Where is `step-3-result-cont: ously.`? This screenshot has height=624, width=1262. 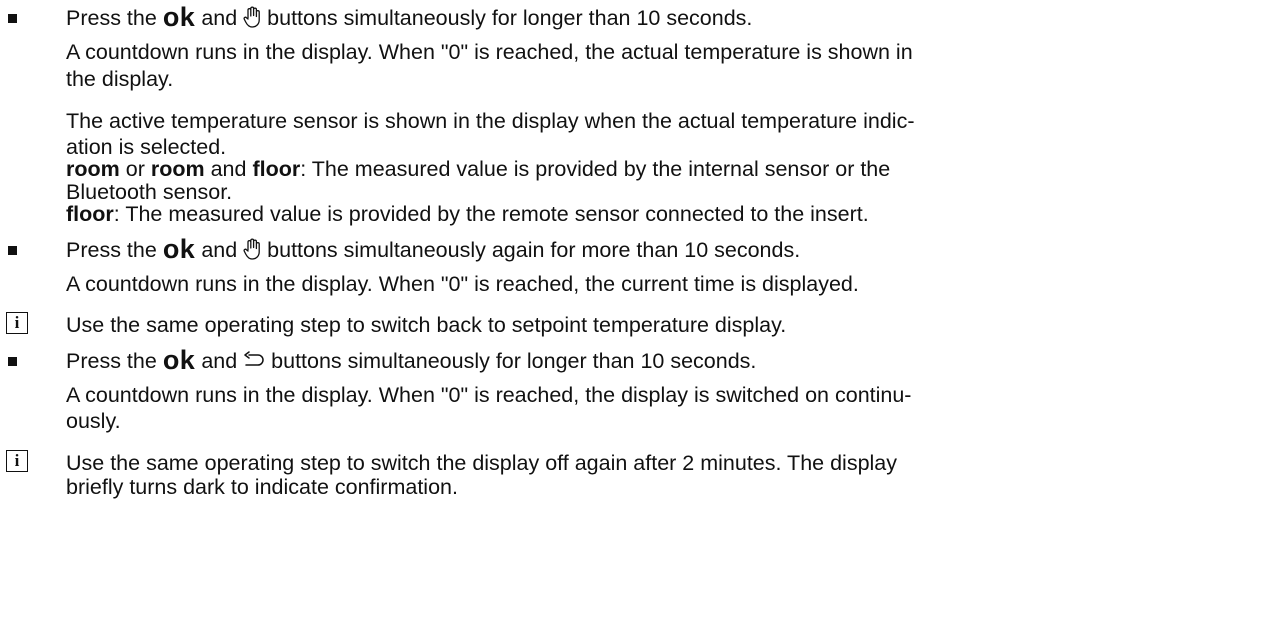
step-3-result-cont: ously. is located at coordinates (93, 421).